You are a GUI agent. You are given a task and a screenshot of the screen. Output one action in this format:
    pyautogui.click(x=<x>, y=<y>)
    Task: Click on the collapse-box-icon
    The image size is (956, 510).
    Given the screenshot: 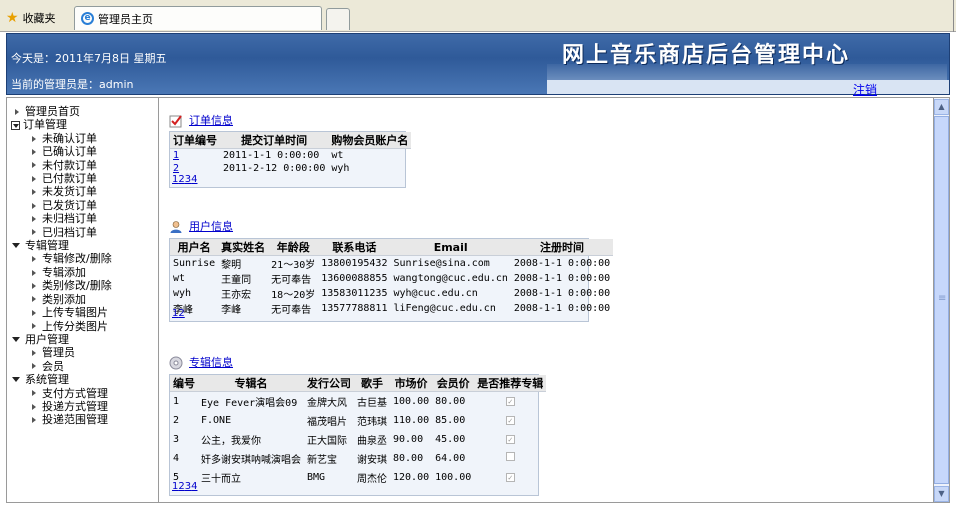 What is the action you would take?
    pyautogui.click(x=15, y=125)
    